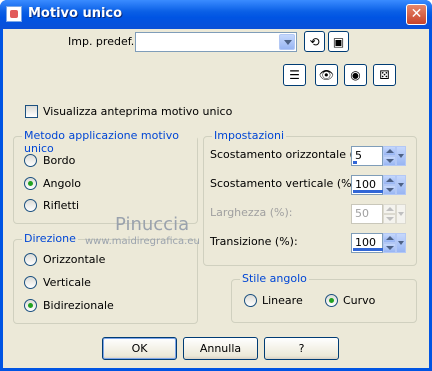  I want to click on save-preset-button: ▣, so click(338, 41).